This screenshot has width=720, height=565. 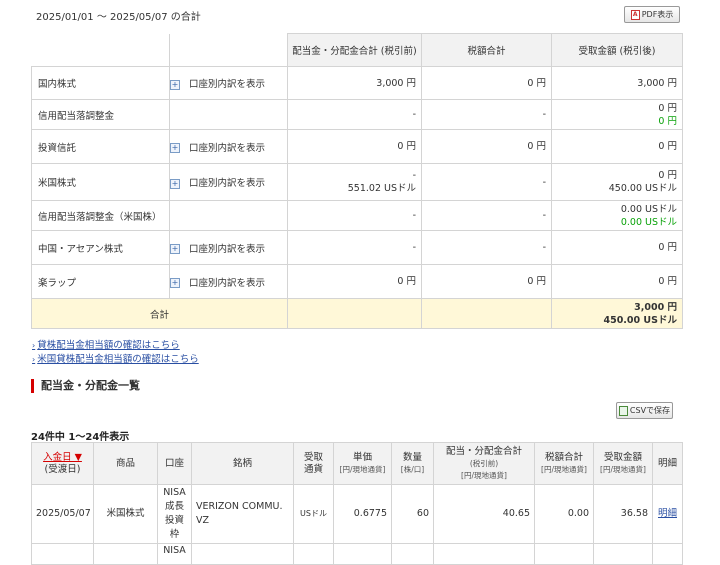 What do you see at coordinates (412, 463) in the screenshot?
I see `col-quantity: 数量 [株/口]` at bounding box center [412, 463].